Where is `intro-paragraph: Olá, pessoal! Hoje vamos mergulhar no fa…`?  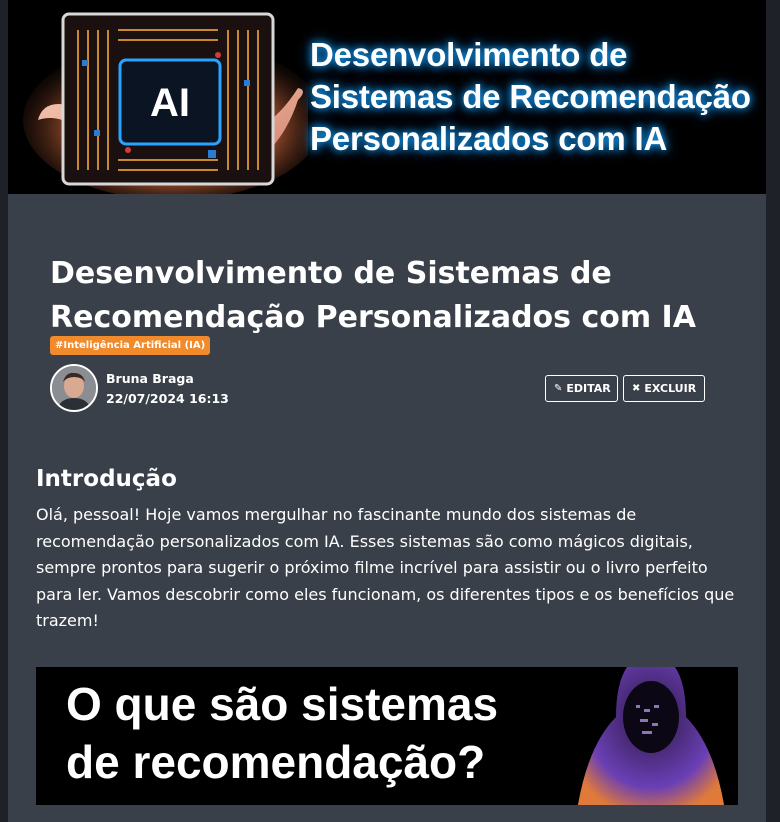 intro-paragraph: Olá, pessoal! Hoje vamos mergulhar no fa… is located at coordinates (385, 568).